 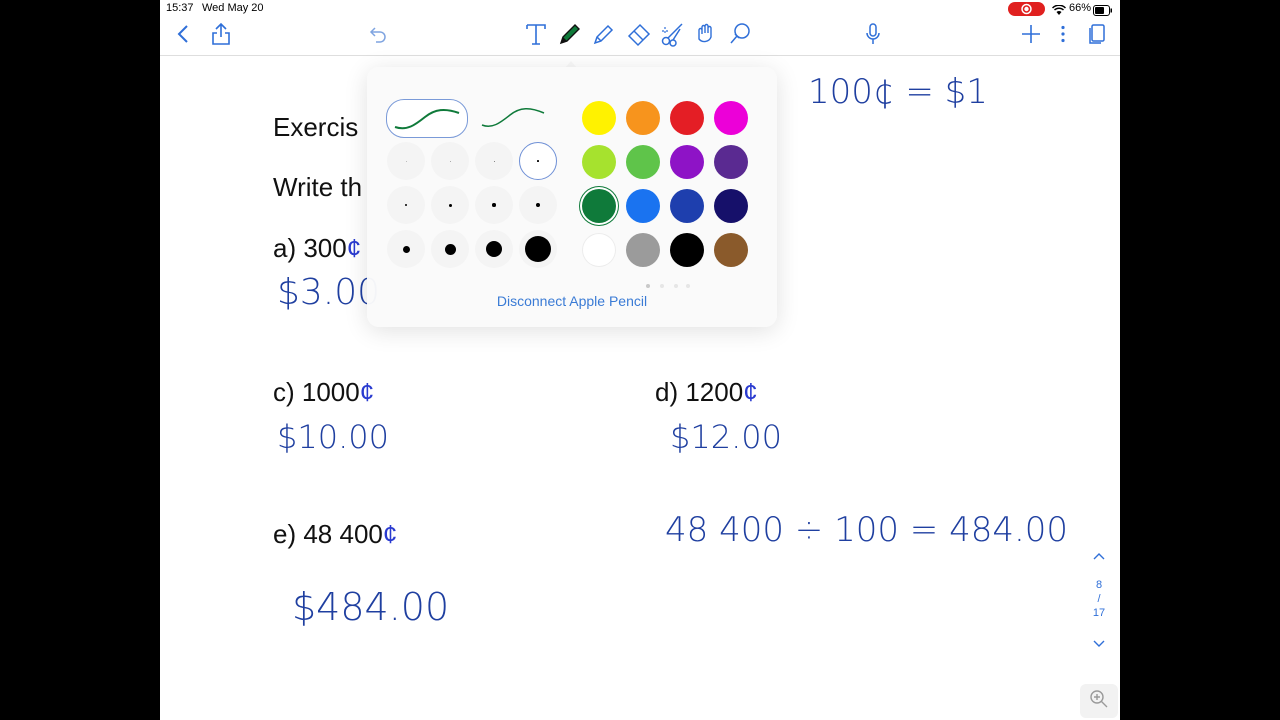 I want to click on answer-d-ink: $12.00, so click(x=726, y=437).